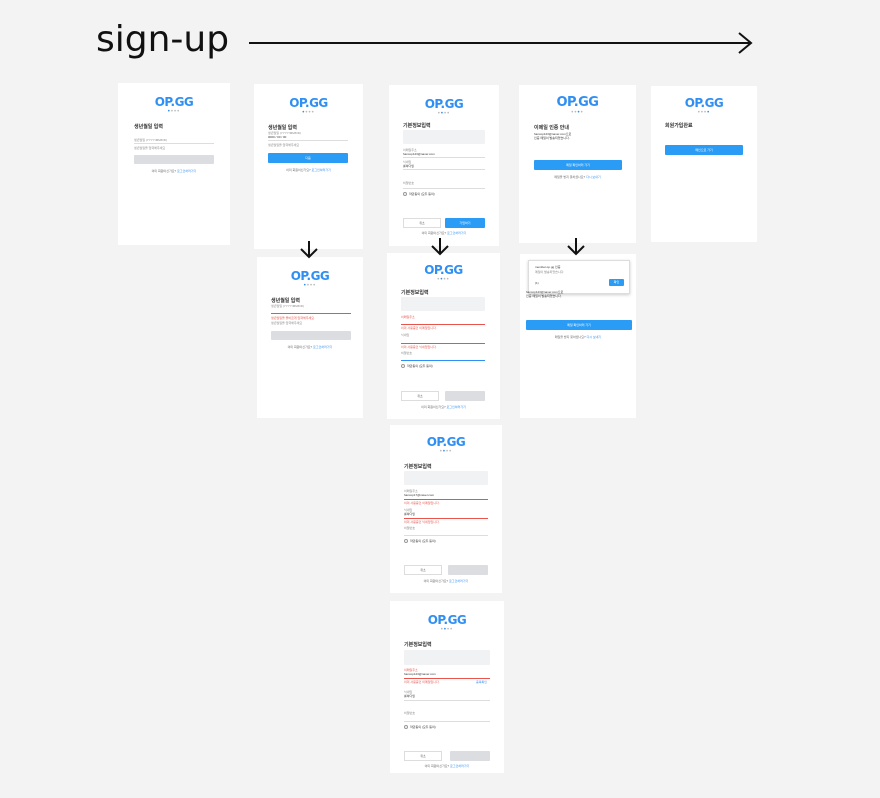 The height and width of the screenshot is (798, 880). What do you see at coordinates (444, 157) in the screenshot?
I see `email-input` at bounding box center [444, 157].